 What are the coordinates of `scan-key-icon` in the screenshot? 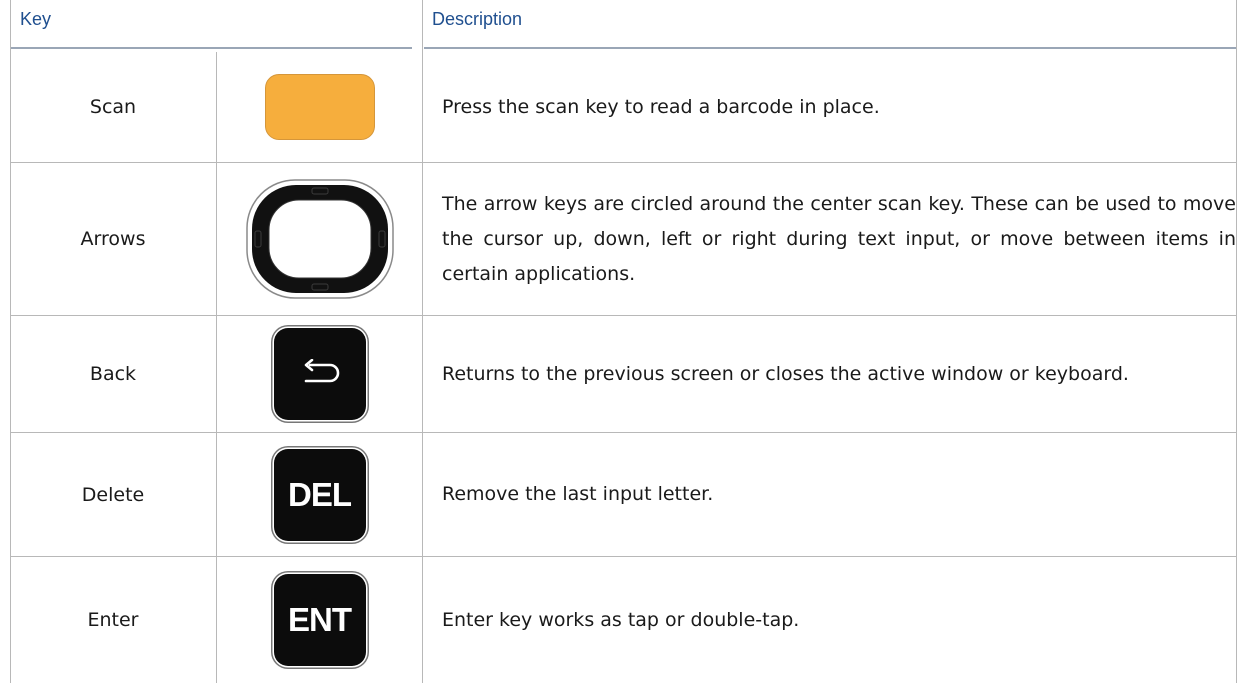 It's located at (319, 107).